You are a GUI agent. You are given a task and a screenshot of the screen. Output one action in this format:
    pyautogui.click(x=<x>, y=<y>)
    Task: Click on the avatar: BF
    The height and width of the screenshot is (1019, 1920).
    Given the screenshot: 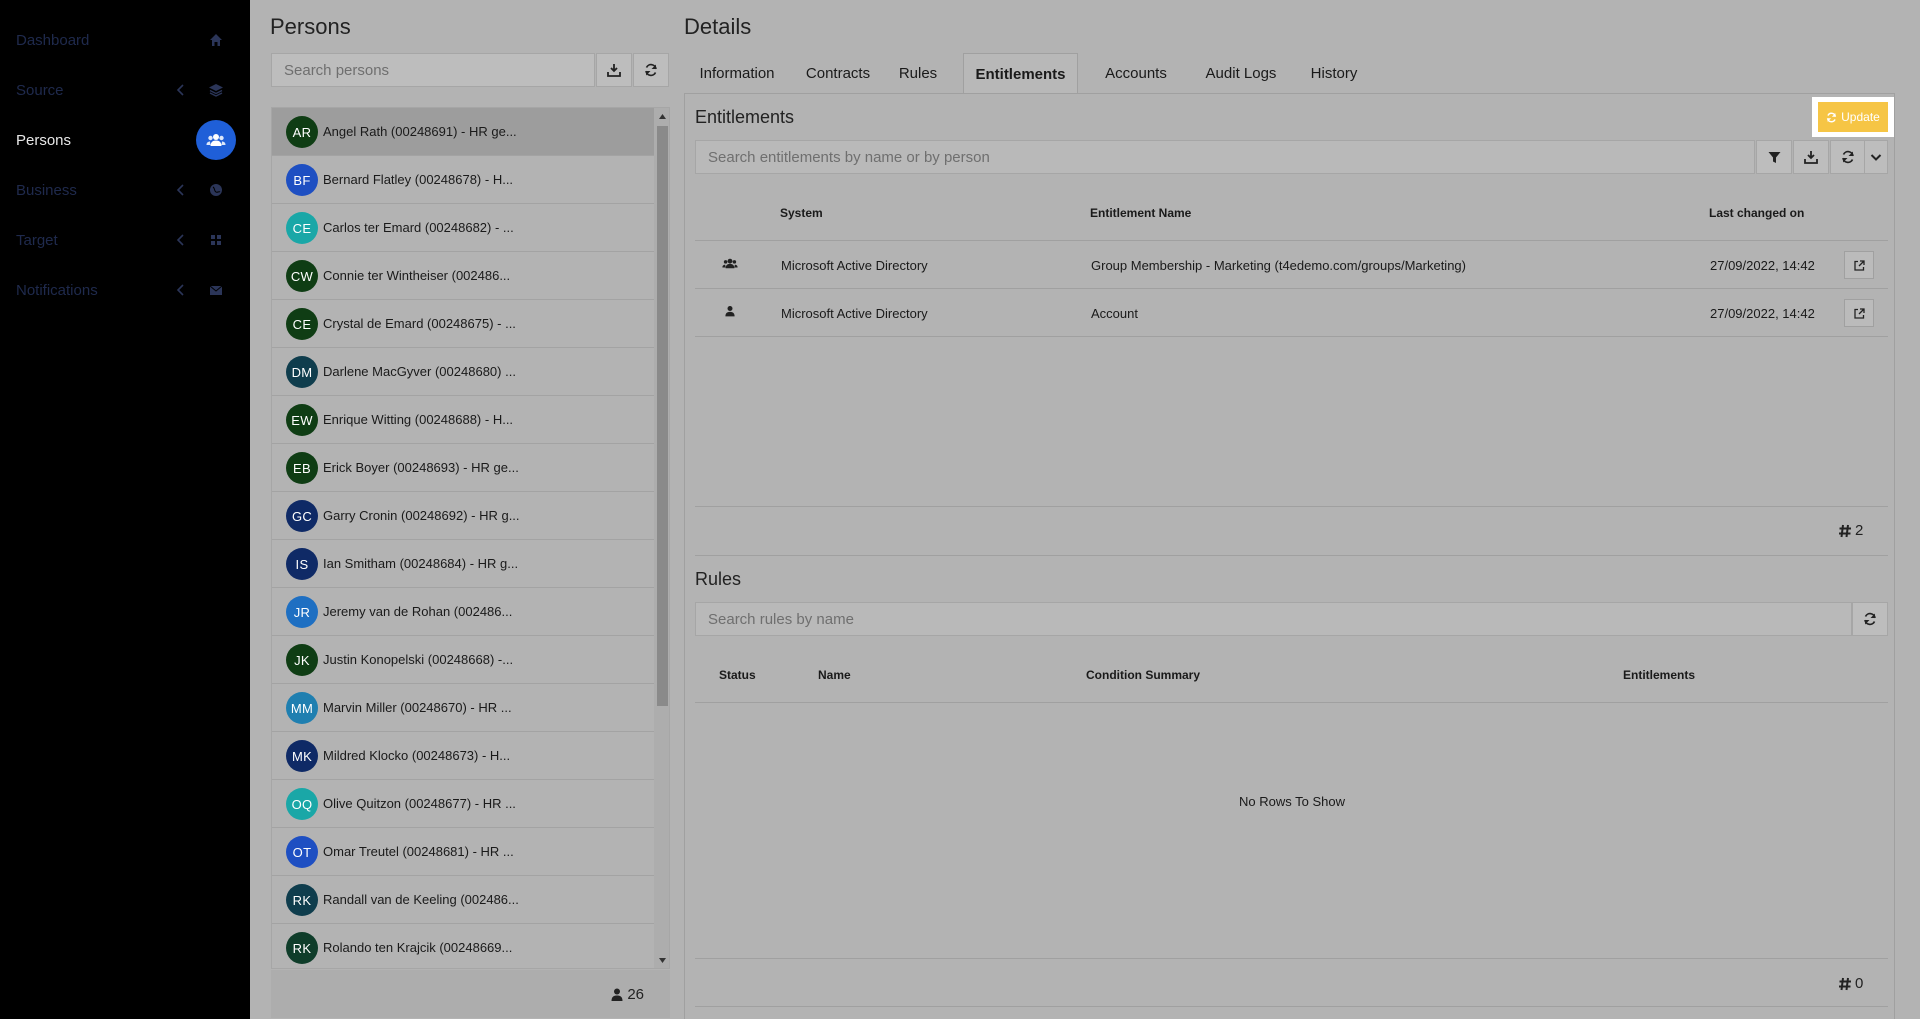 What is the action you would take?
    pyautogui.click(x=302, y=180)
    